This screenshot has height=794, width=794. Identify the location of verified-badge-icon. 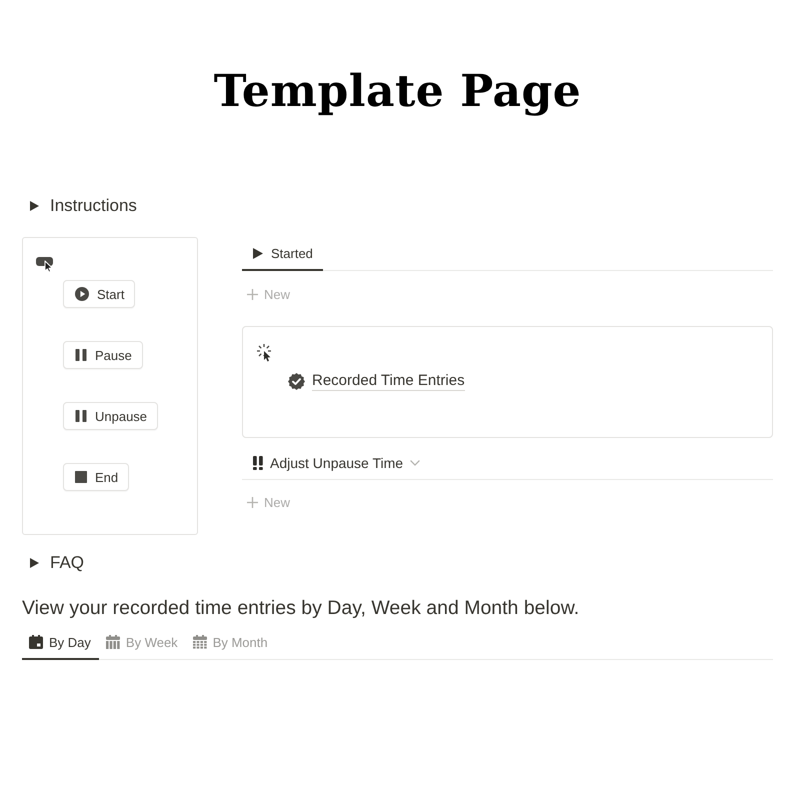
(296, 381).